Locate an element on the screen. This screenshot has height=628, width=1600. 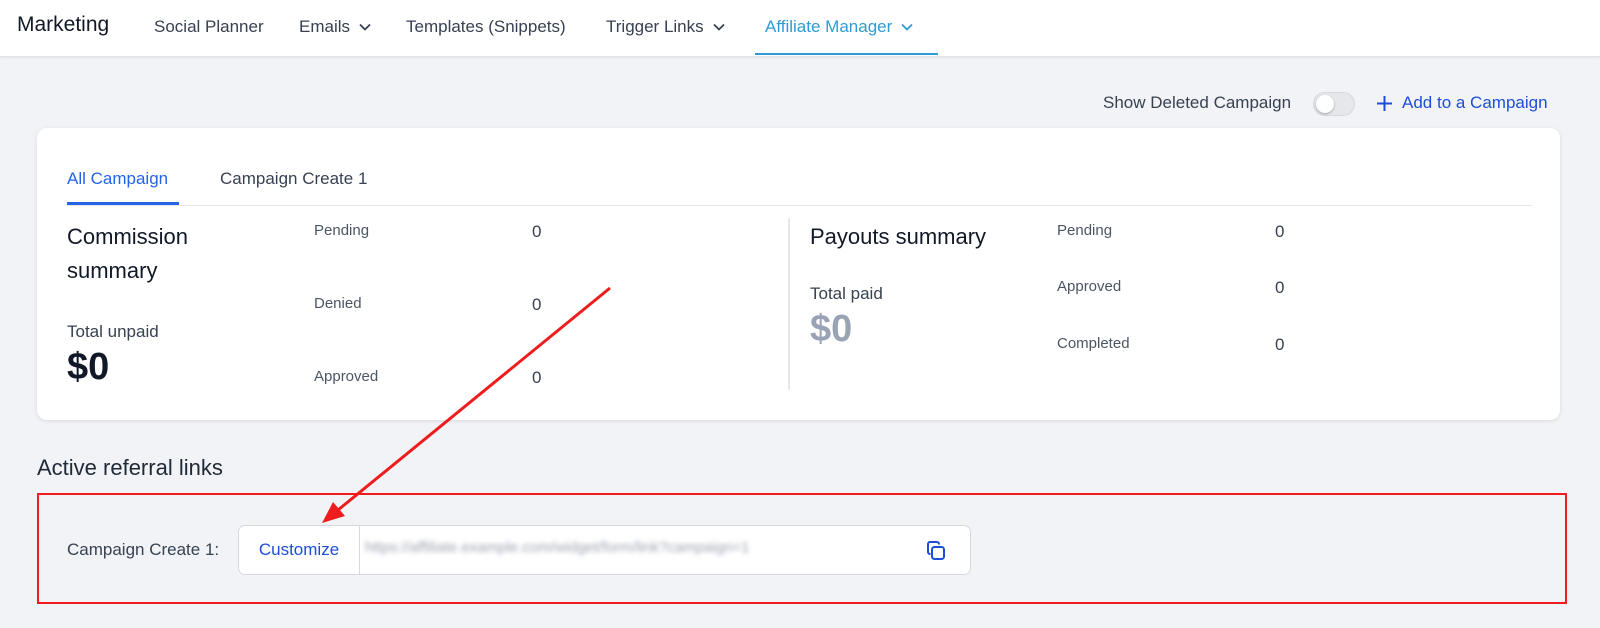
show-deleted-label: Show Deleted Campaign is located at coordinates (1197, 102).